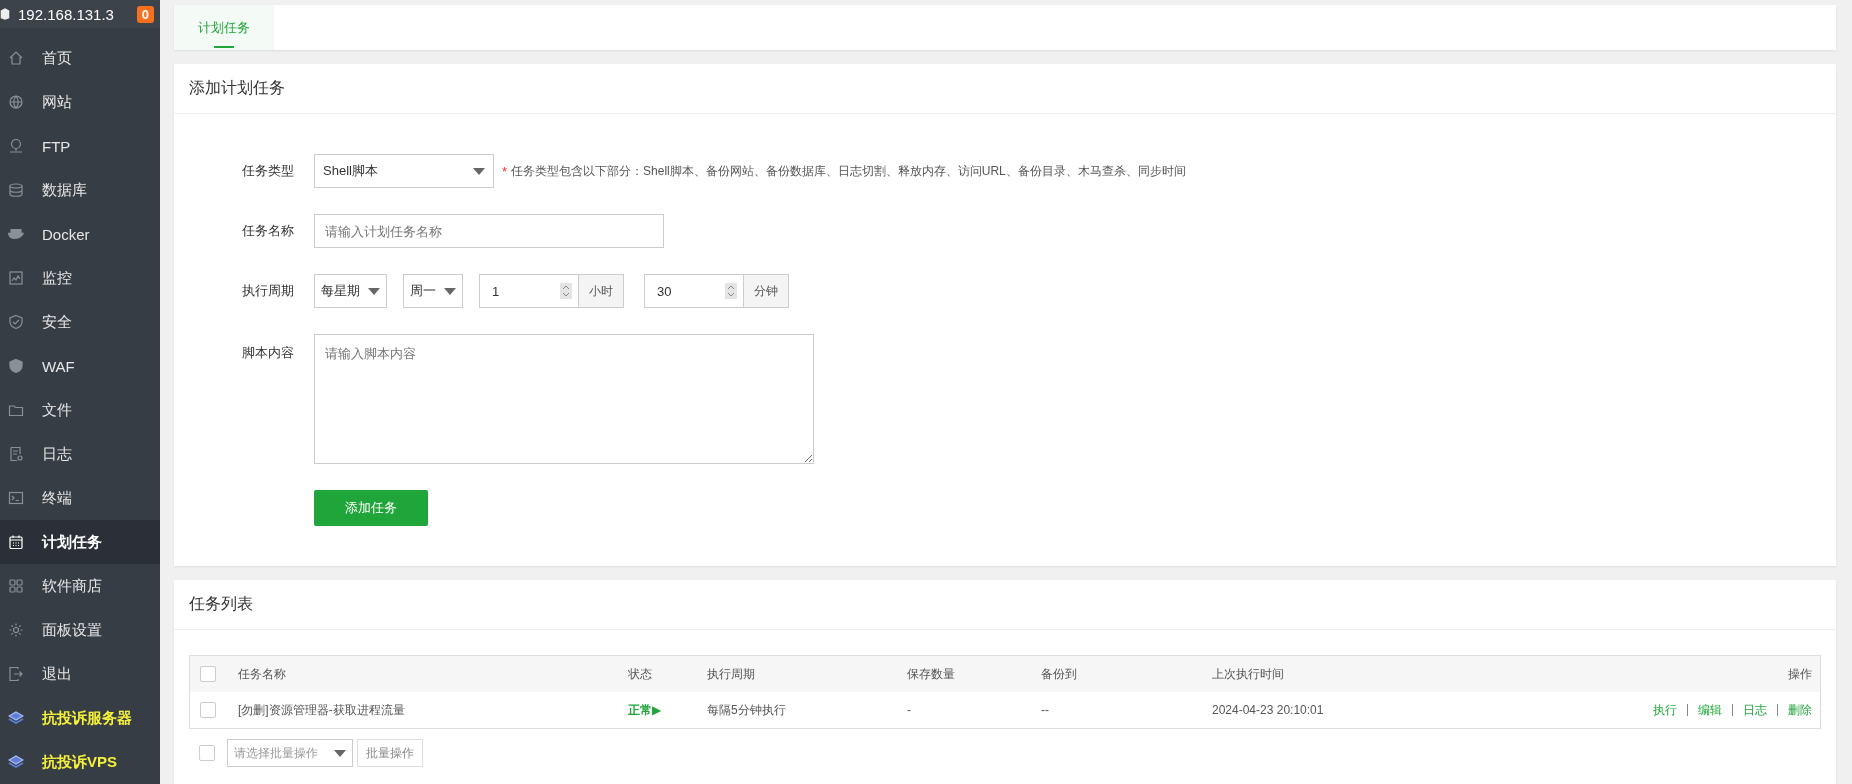  Describe the element at coordinates (16, 322) in the screenshot. I see `shield-icon` at that location.